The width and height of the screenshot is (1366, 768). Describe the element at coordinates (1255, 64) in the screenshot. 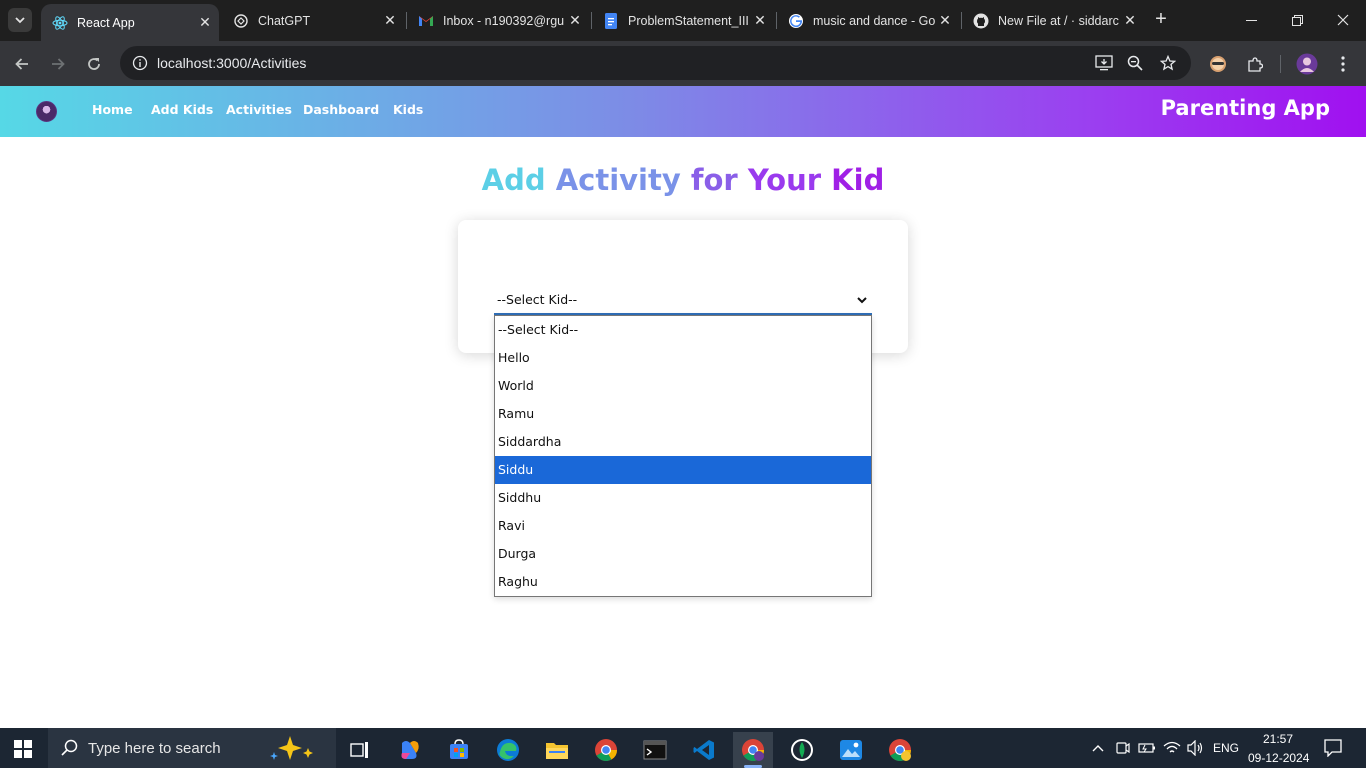

I see `extensions-puzzle-icon` at that location.